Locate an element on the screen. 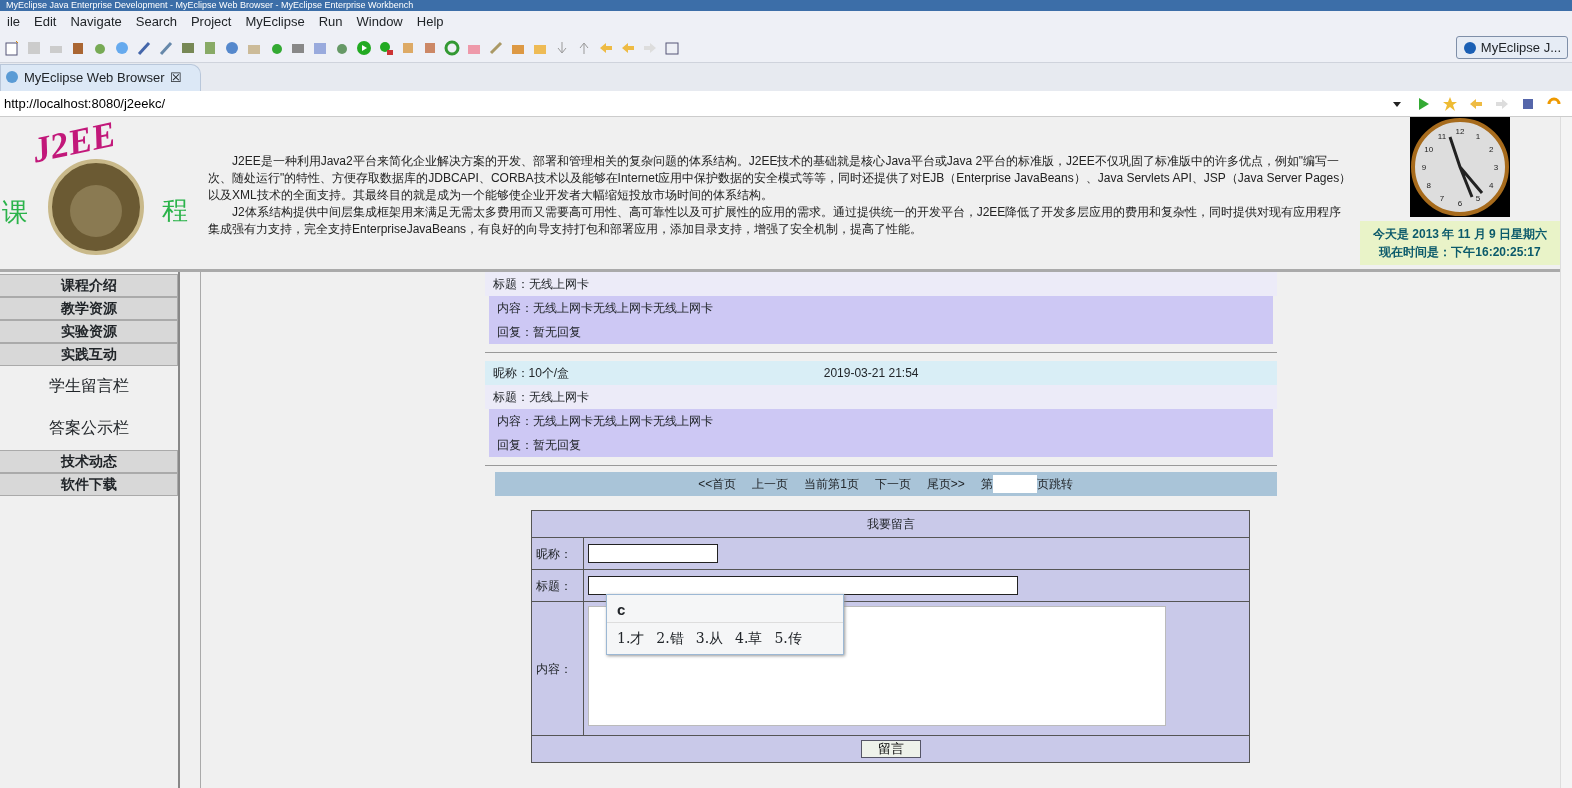  ime-composition: c is located at coordinates (725, 609).